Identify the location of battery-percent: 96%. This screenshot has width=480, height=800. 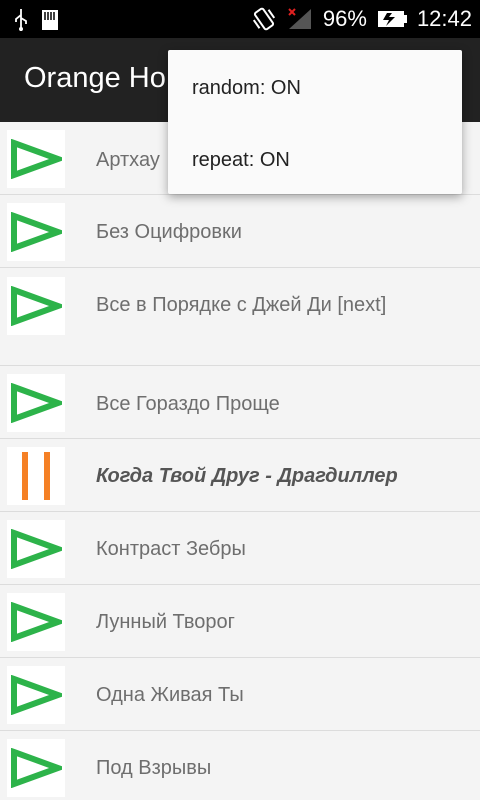
(344, 18).